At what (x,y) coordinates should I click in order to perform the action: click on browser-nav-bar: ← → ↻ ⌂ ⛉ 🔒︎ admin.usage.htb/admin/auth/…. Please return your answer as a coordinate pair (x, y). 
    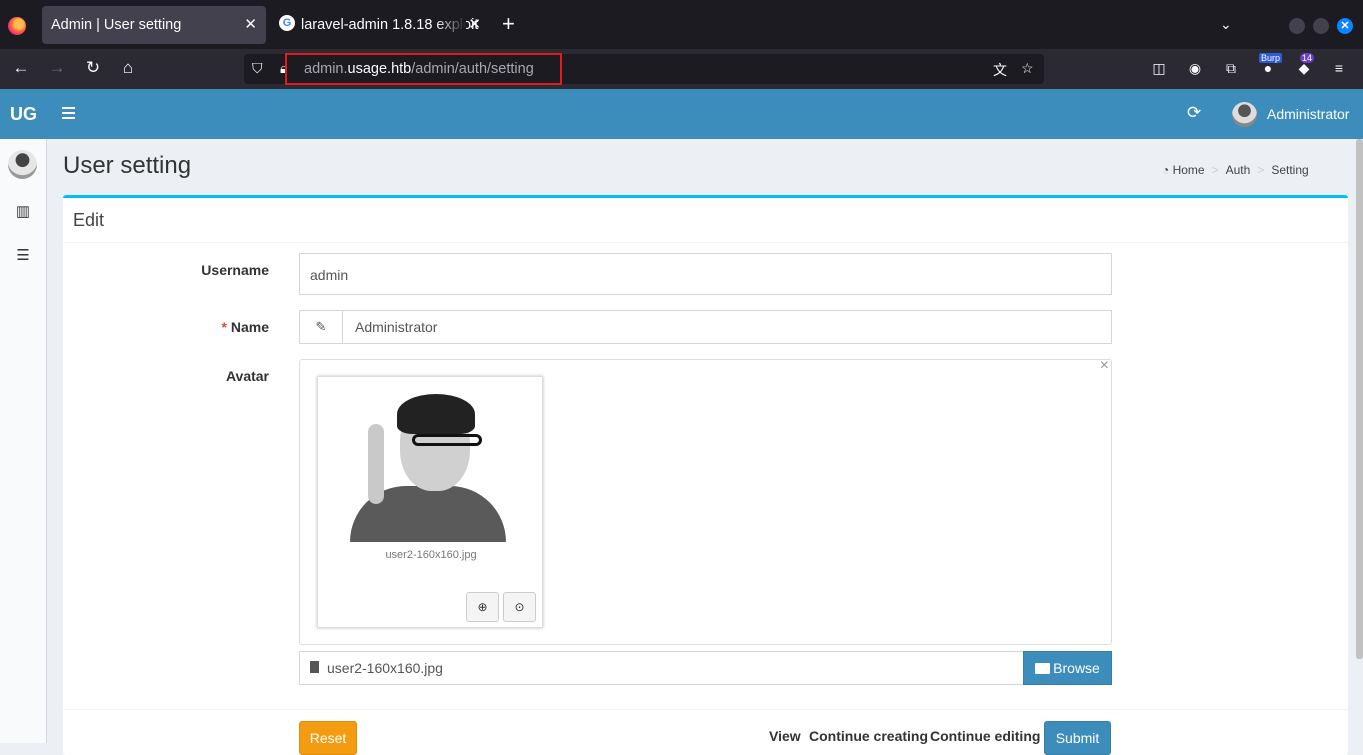
    Looking at the image, I should click on (681, 69).